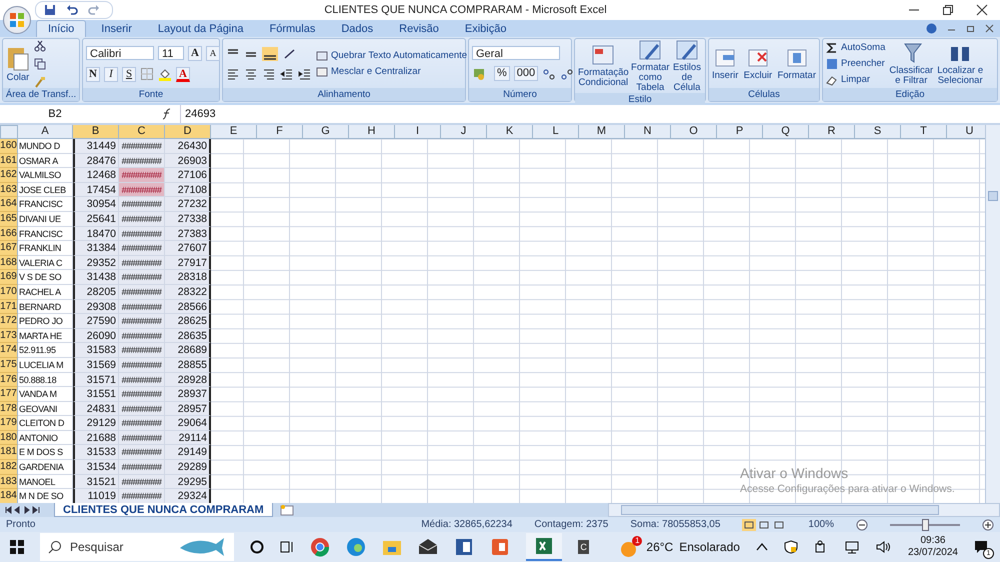 The width and height of the screenshot is (1000, 562). What do you see at coordinates (486, 28) in the screenshot?
I see `ribbon-tab: Exibição` at bounding box center [486, 28].